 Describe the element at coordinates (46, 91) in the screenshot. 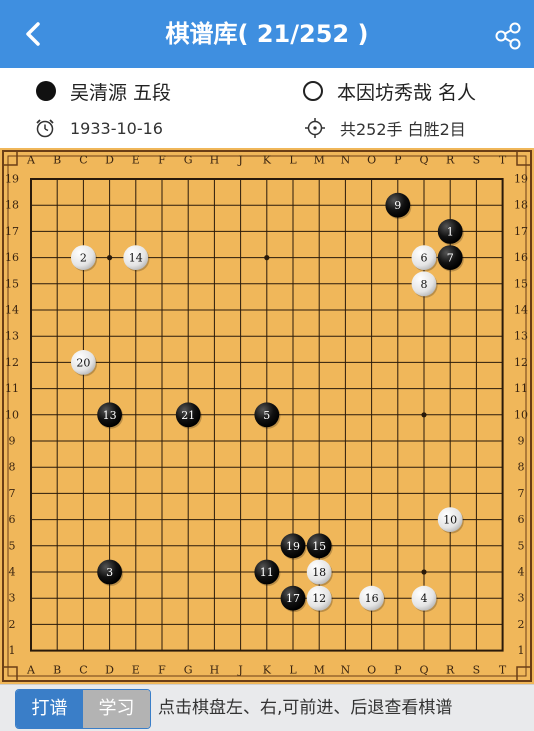

I see `black-stone-icon` at that location.